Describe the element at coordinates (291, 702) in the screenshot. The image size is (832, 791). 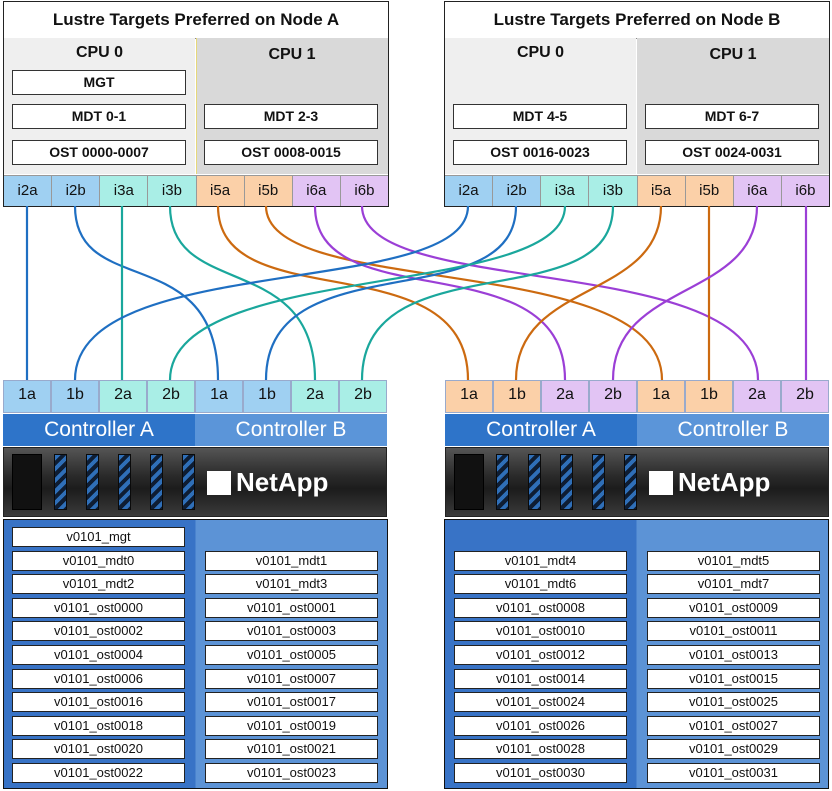
I see `volume-item: v0101_ost0017` at that location.